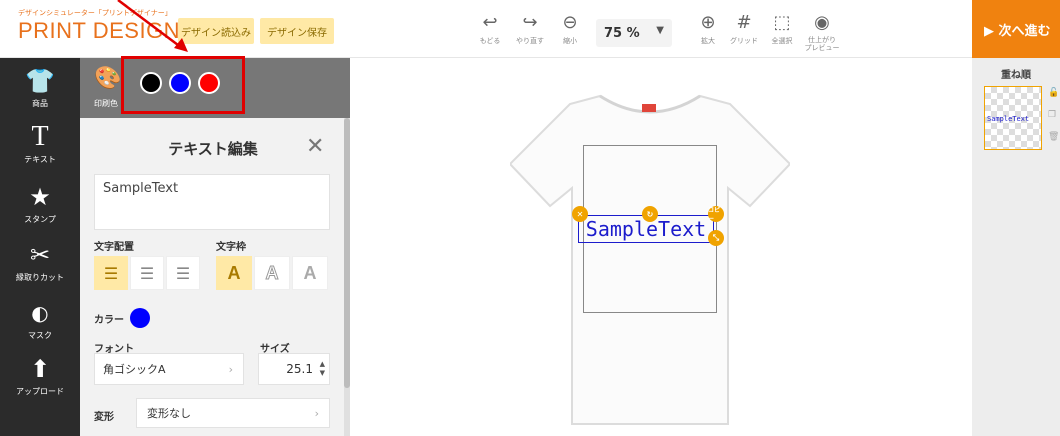 Image resolution: width=1060 pixels, height=436 pixels. Describe the element at coordinates (1052, 115) in the screenshot. I see `copy-icon: ❐` at that location.